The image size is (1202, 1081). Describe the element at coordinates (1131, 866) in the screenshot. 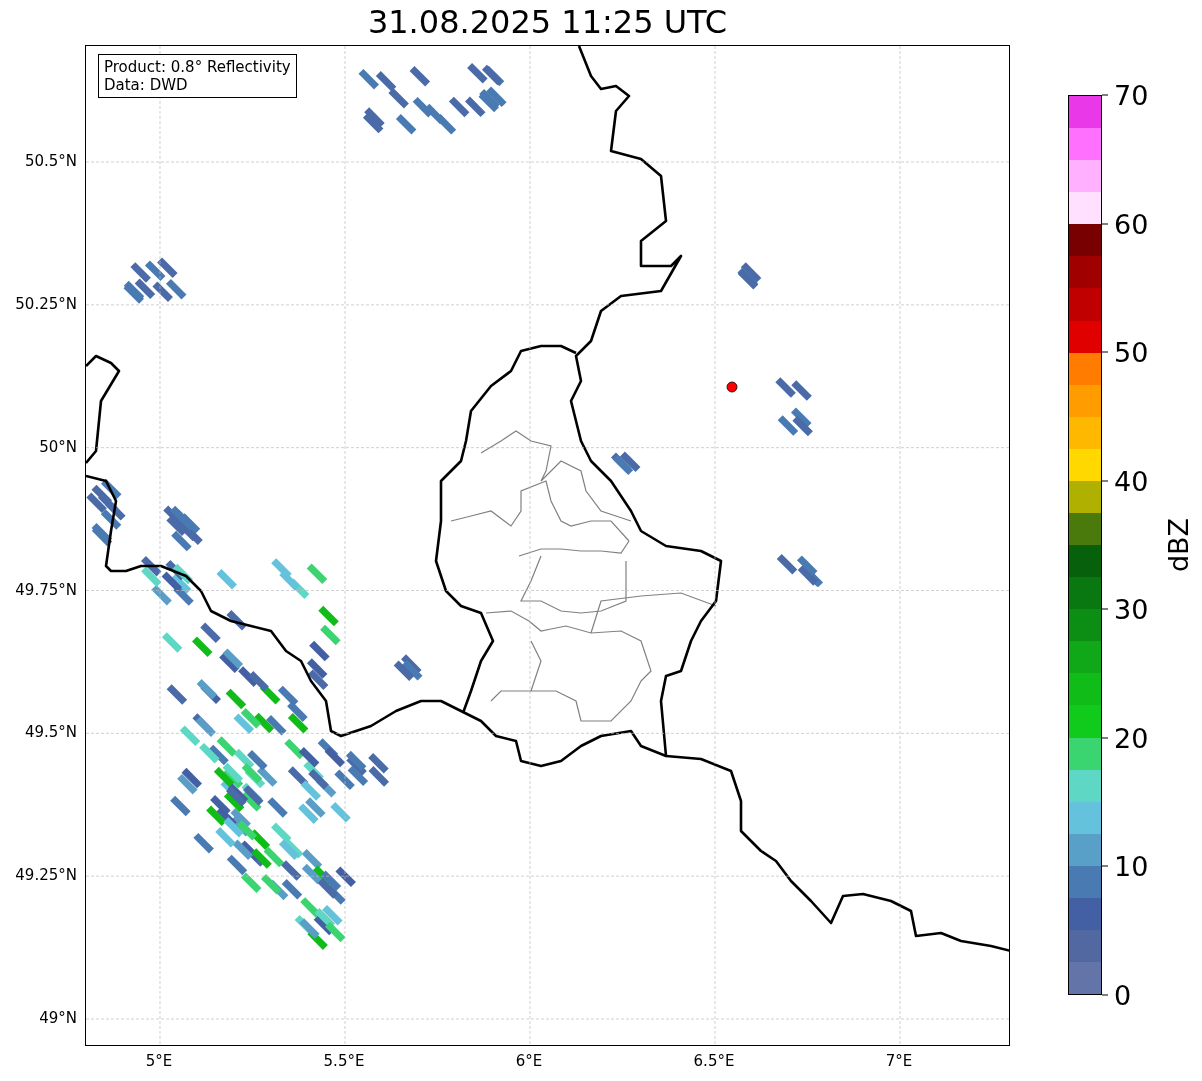

I see `colorbar-tick-label: 10` at that location.